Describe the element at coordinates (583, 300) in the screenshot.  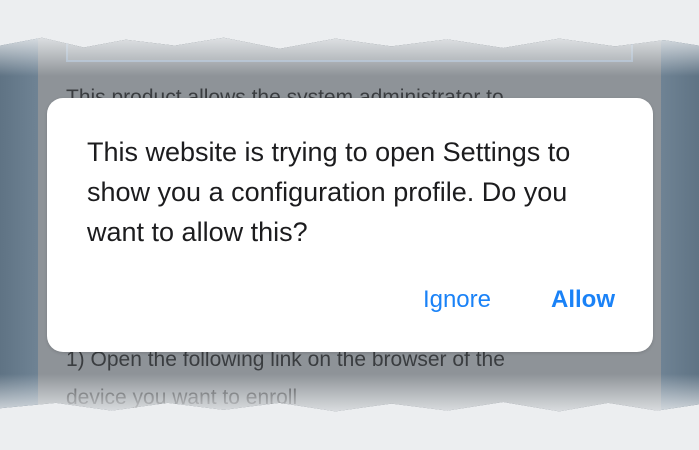
I see `allow-button: Allow` at that location.